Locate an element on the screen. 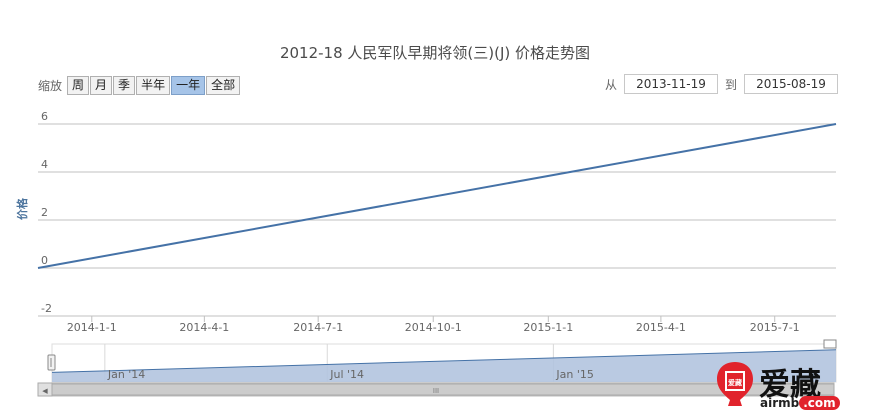 The height and width of the screenshot is (417, 870). y-tick-label: -2 is located at coordinates (46, 308).